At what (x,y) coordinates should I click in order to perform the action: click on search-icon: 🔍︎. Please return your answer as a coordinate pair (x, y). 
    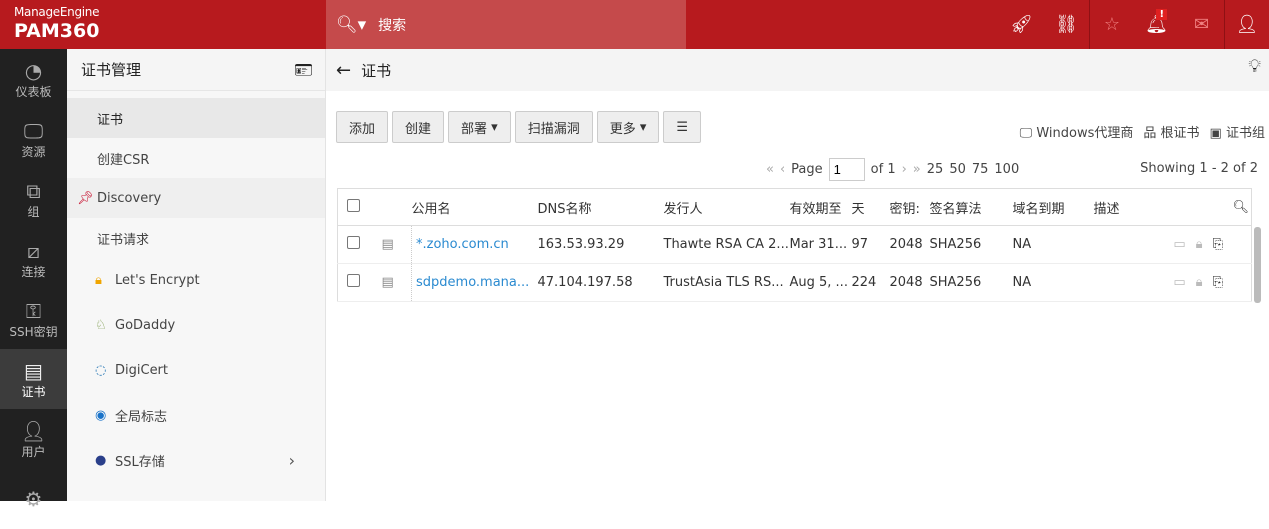
    Looking at the image, I should click on (1240, 207).